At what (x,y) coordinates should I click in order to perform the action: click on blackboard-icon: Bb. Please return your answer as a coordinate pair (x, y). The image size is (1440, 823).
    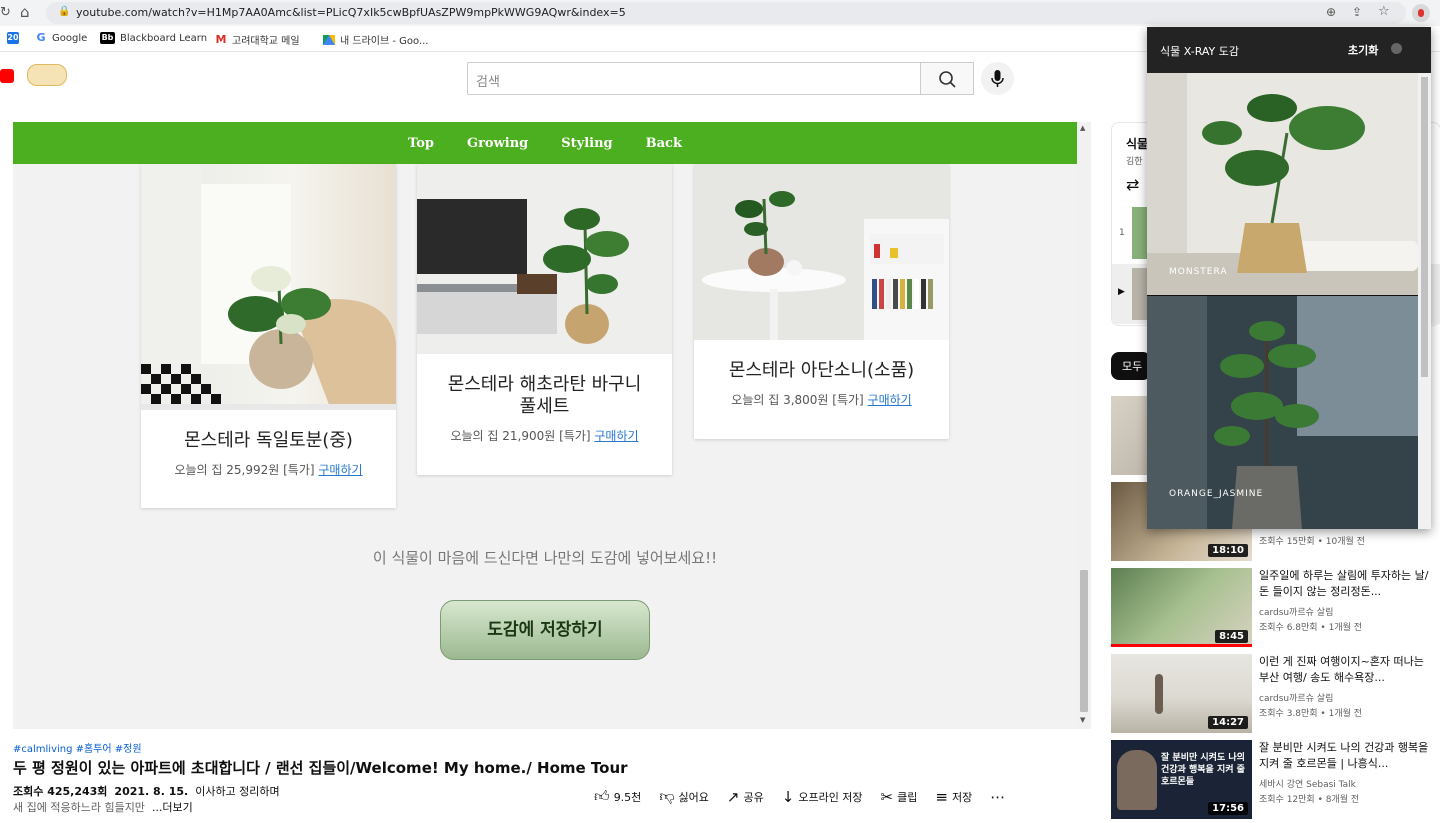
    Looking at the image, I should click on (107, 38).